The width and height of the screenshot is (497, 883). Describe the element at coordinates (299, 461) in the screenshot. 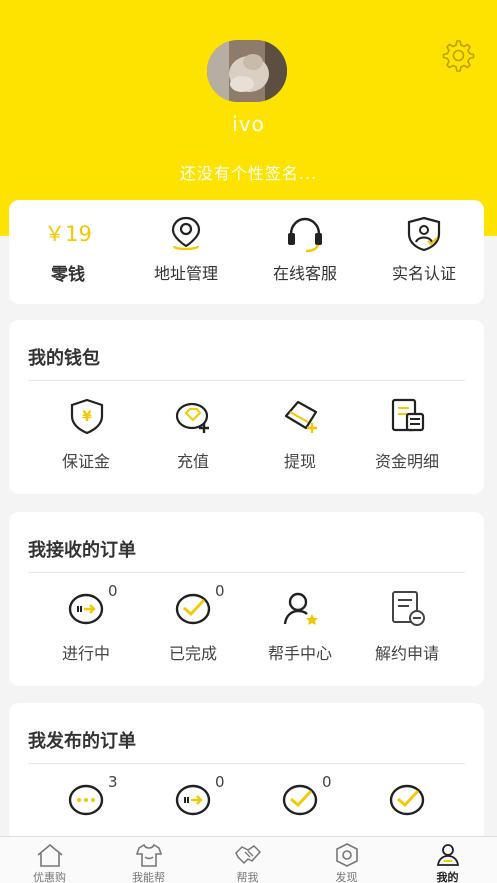

I see `withdraw-label: 提现` at that location.